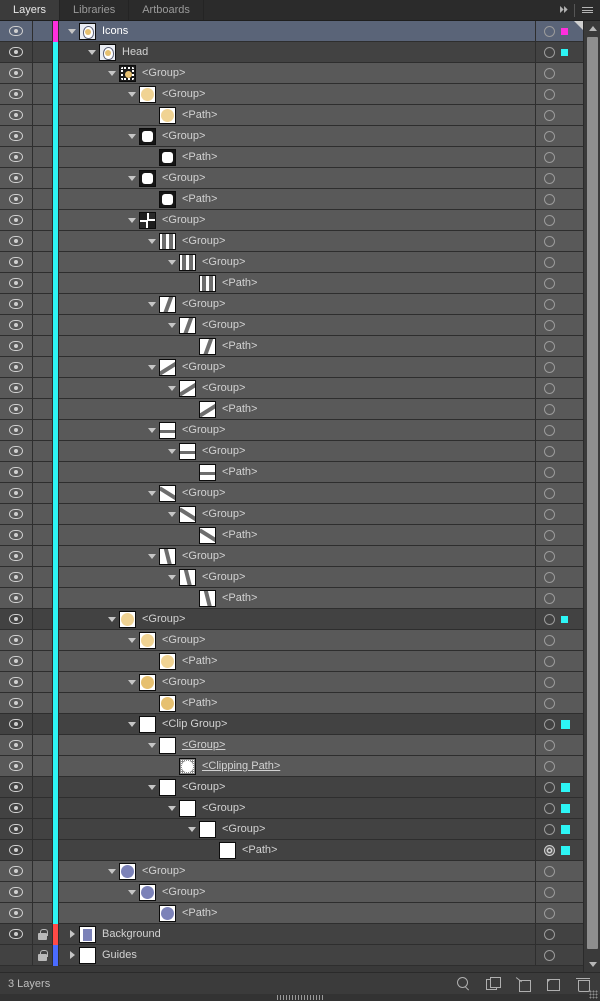 This screenshot has height=1001, width=600. What do you see at coordinates (591, 496) in the screenshot?
I see `vertical-scrollbar` at bounding box center [591, 496].